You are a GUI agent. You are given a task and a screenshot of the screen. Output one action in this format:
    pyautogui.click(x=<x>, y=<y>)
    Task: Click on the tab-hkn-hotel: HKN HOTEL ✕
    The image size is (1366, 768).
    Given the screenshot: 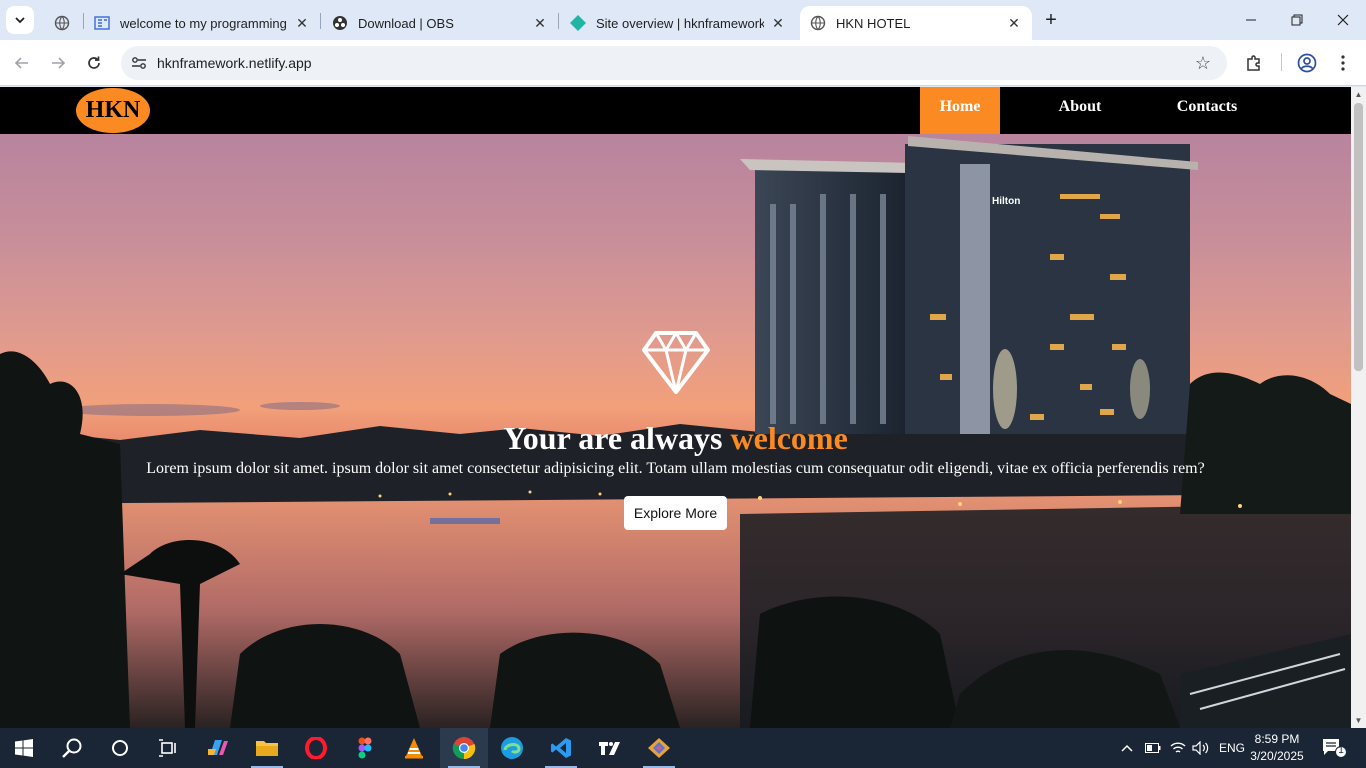 What is the action you would take?
    pyautogui.click(x=916, y=23)
    